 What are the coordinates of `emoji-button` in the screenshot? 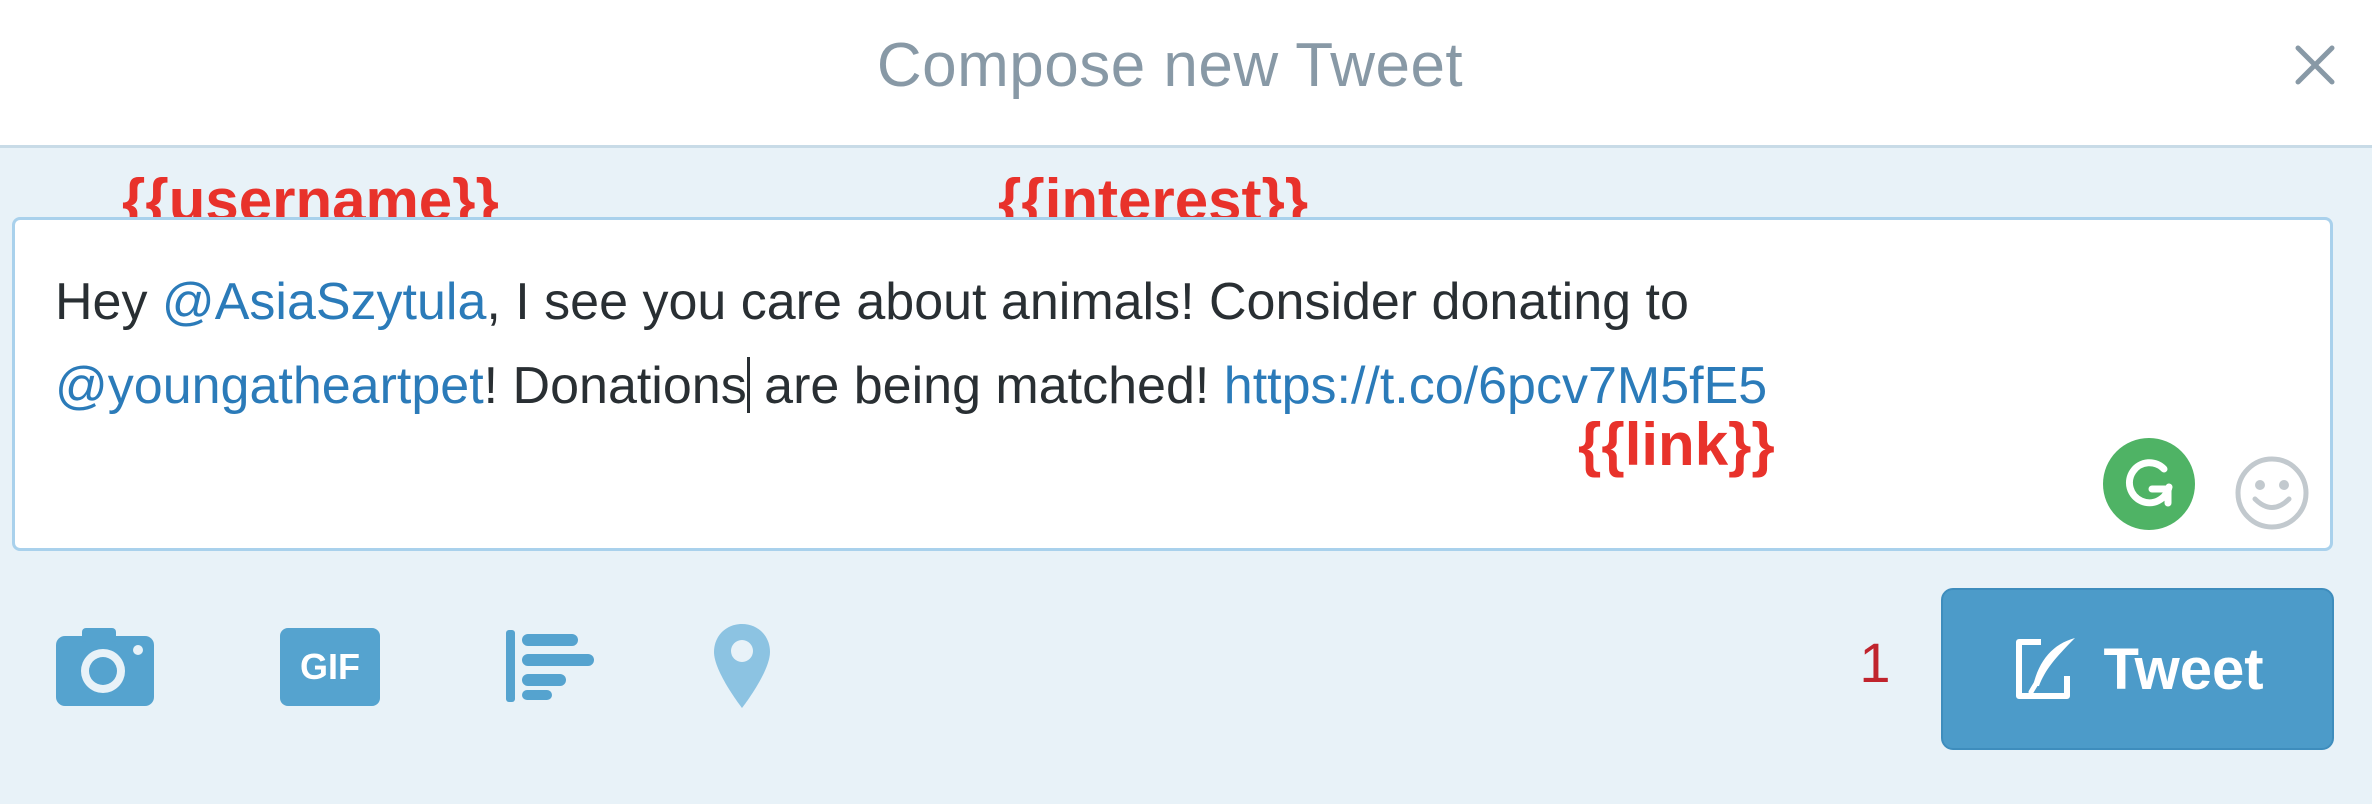 It's located at (2272, 493).